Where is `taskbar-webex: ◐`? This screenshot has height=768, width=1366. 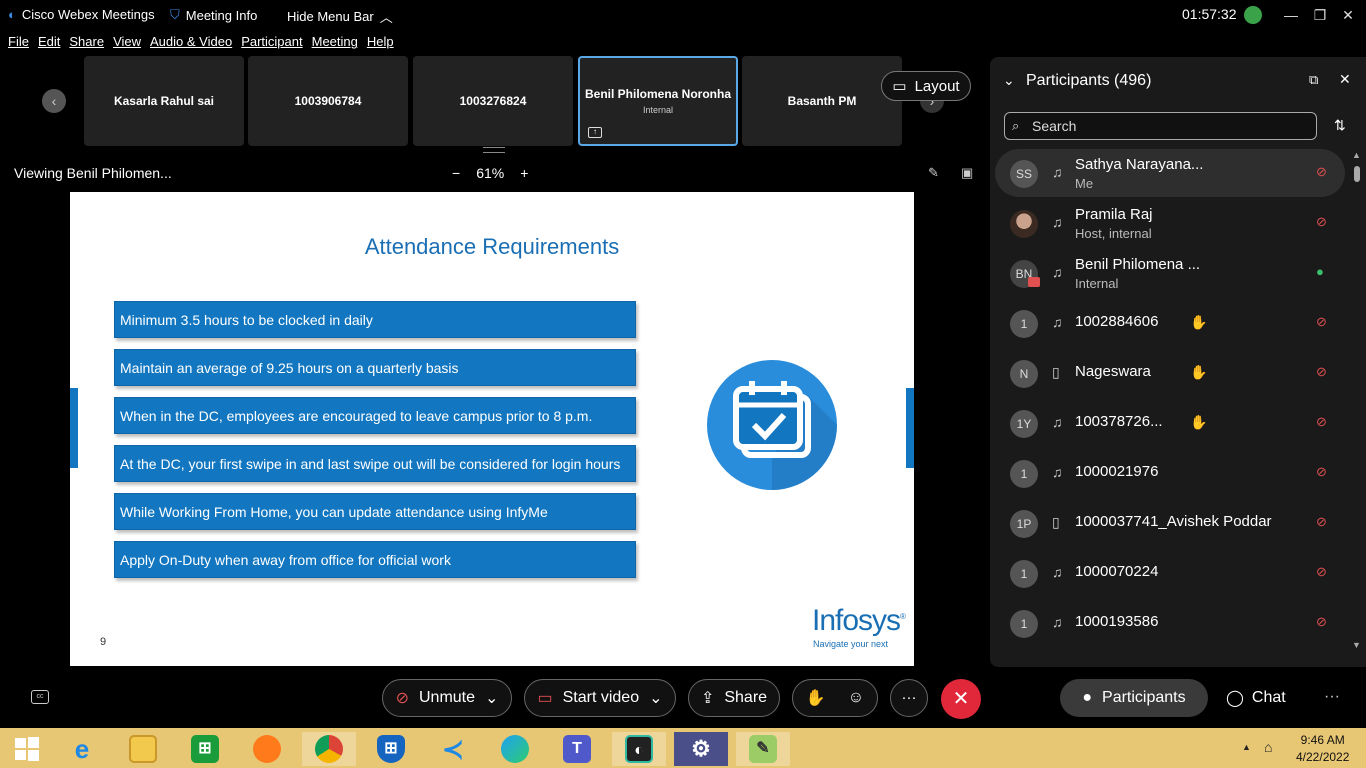 taskbar-webex: ◐ is located at coordinates (639, 749).